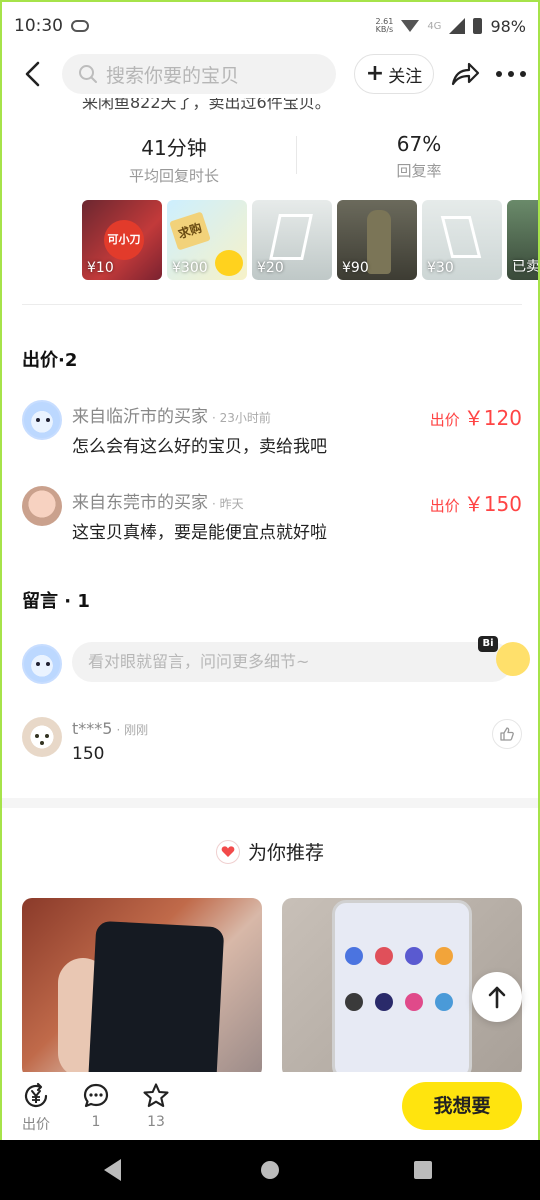 The width and height of the screenshot is (540, 1200). Describe the element at coordinates (227, 851) in the screenshot. I see `heart-icon` at that location.